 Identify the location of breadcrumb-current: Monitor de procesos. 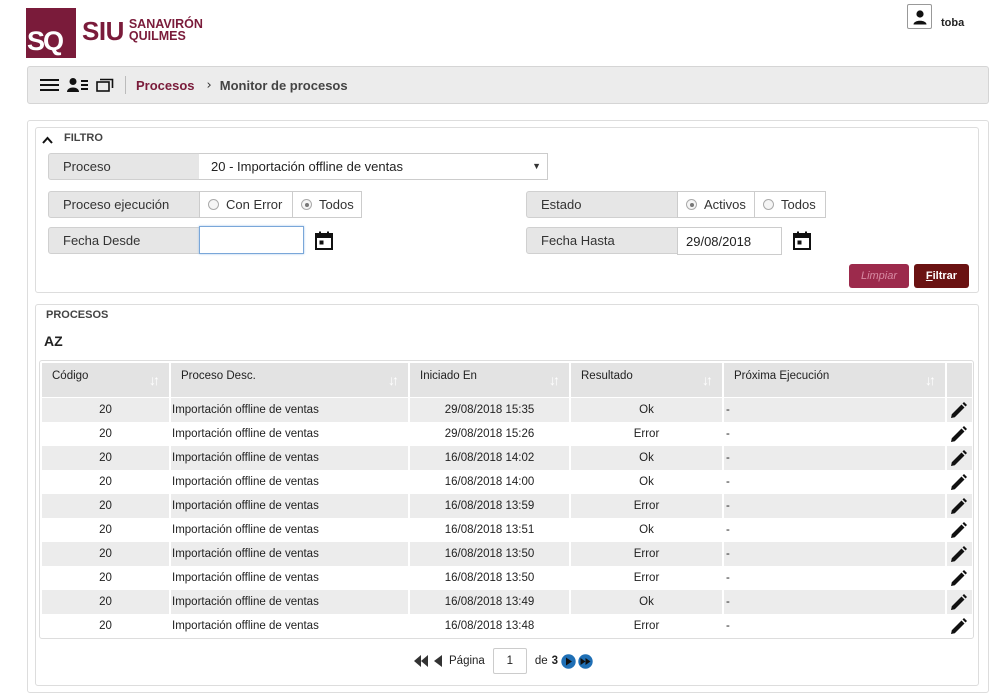
(283, 85).